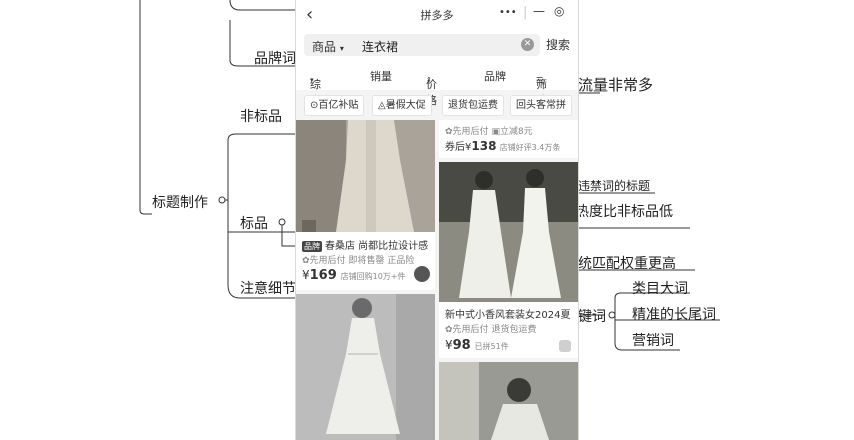  Describe the element at coordinates (516, 132) in the screenshot. I see `service-2: 立减8元` at that location.